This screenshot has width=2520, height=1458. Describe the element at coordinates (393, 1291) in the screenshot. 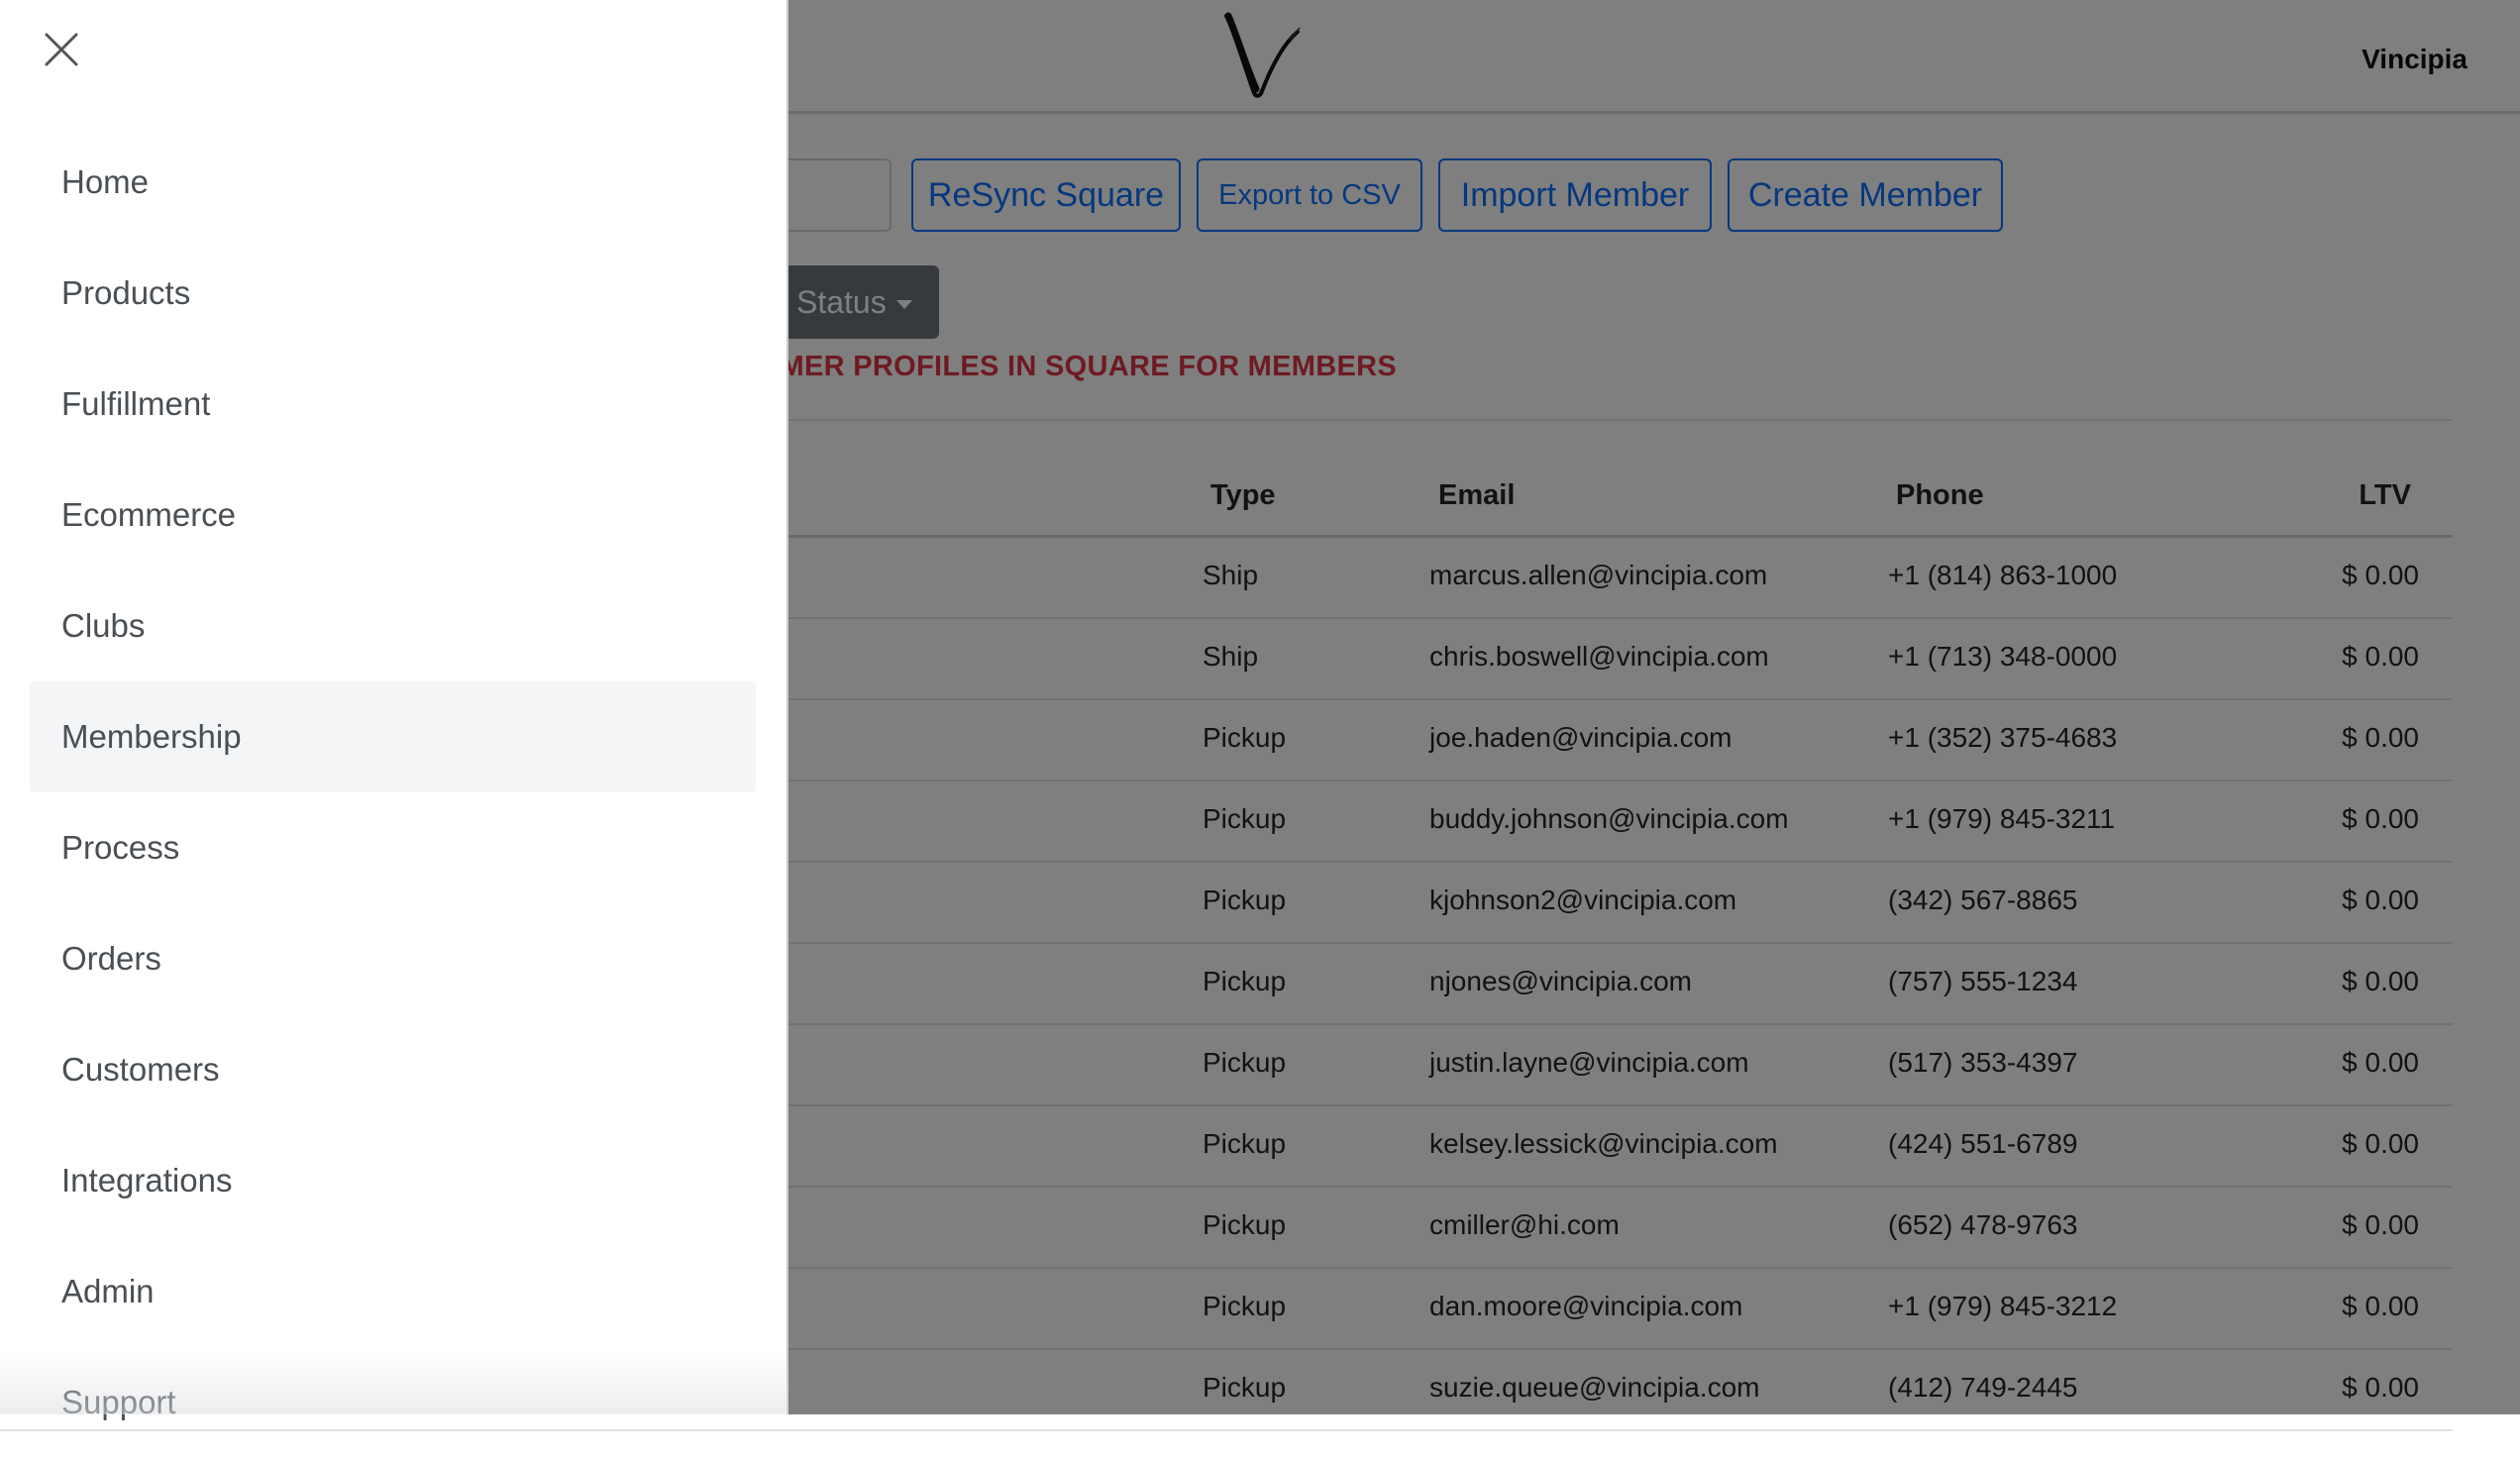

I see `sidebar-item-admin: Admin` at that location.